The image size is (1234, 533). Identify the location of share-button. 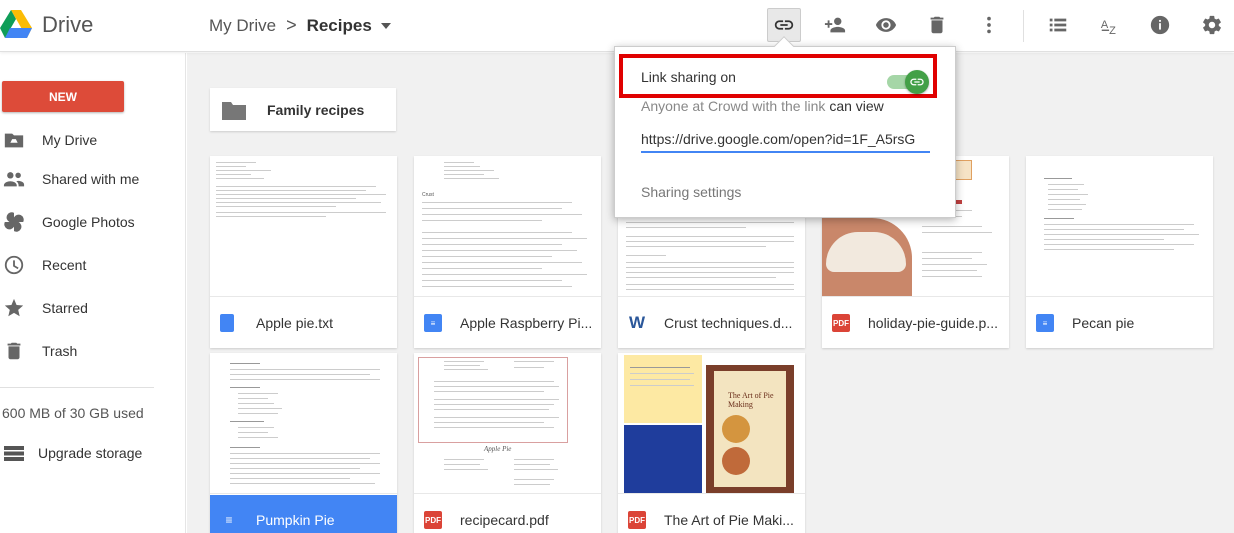
(835, 25).